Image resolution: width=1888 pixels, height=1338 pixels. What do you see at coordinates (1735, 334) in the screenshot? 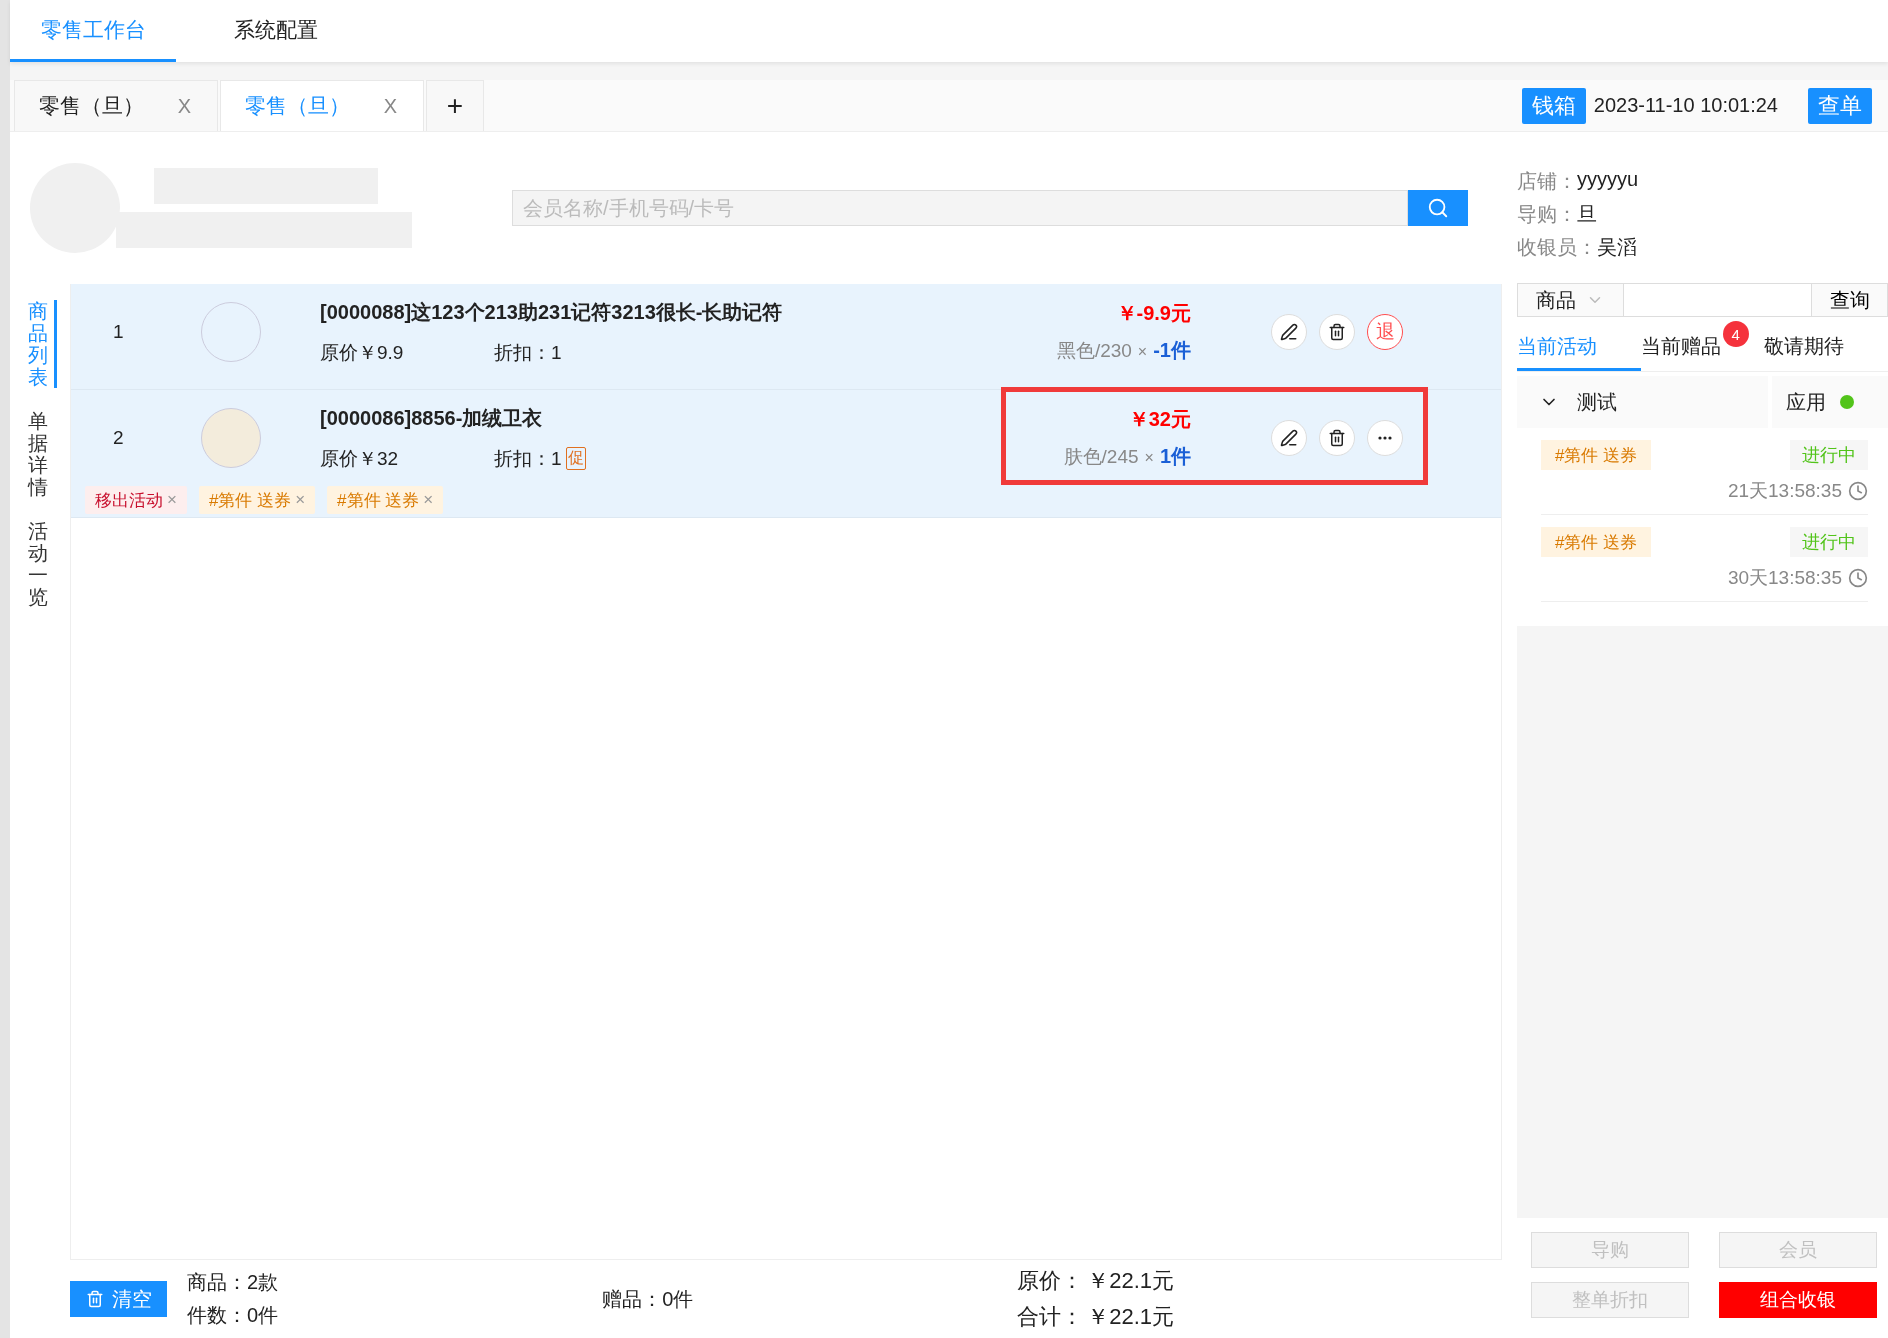
I see `count-badge: 4` at bounding box center [1735, 334].